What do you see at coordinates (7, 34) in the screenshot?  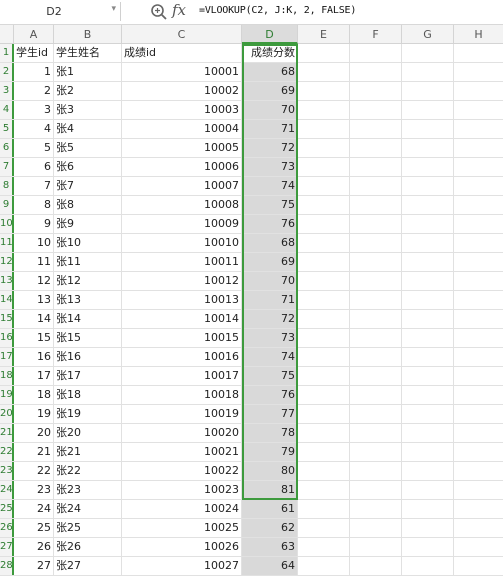 I see `select-all-corner` at bounding box center [7, 34].